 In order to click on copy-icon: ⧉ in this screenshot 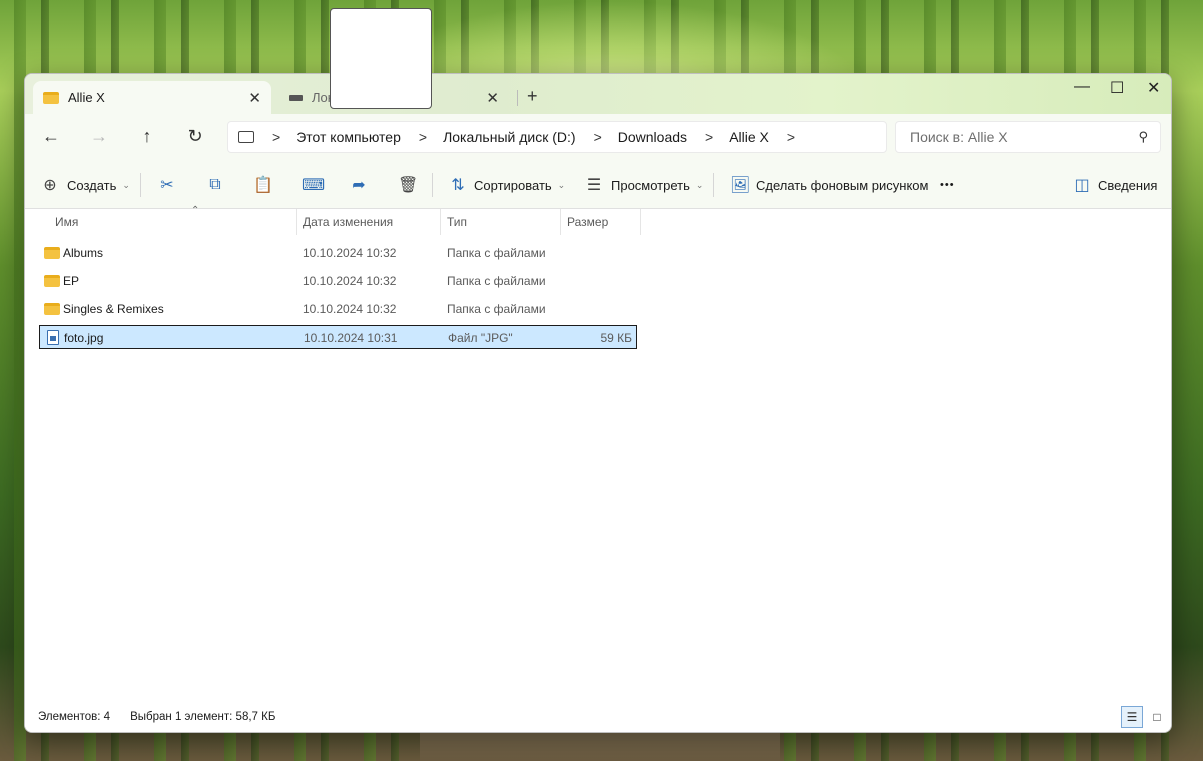, I will do `click(215, 184)`.